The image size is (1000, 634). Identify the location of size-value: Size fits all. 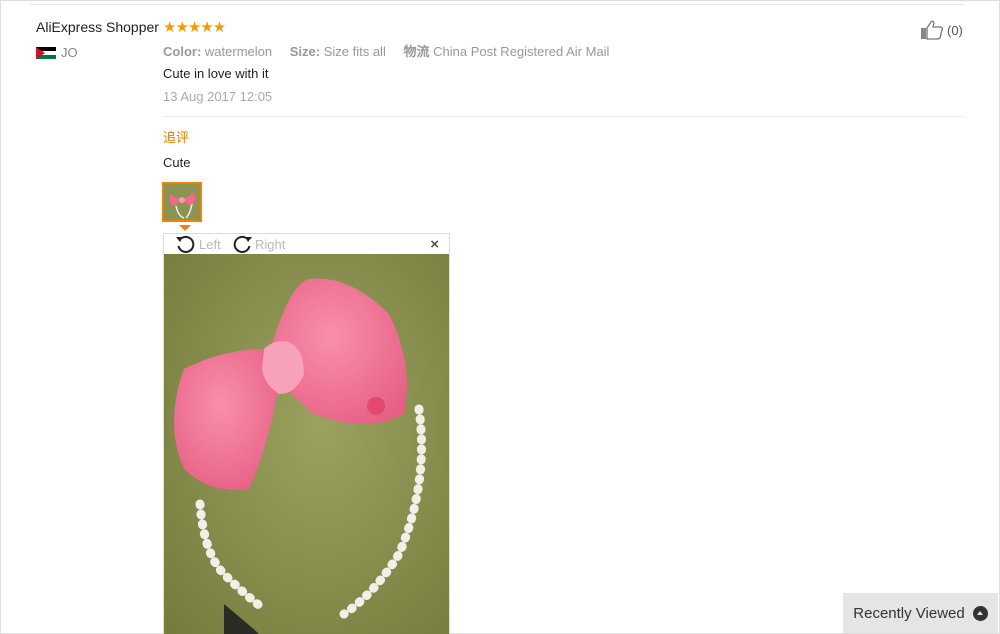
(354, 51).